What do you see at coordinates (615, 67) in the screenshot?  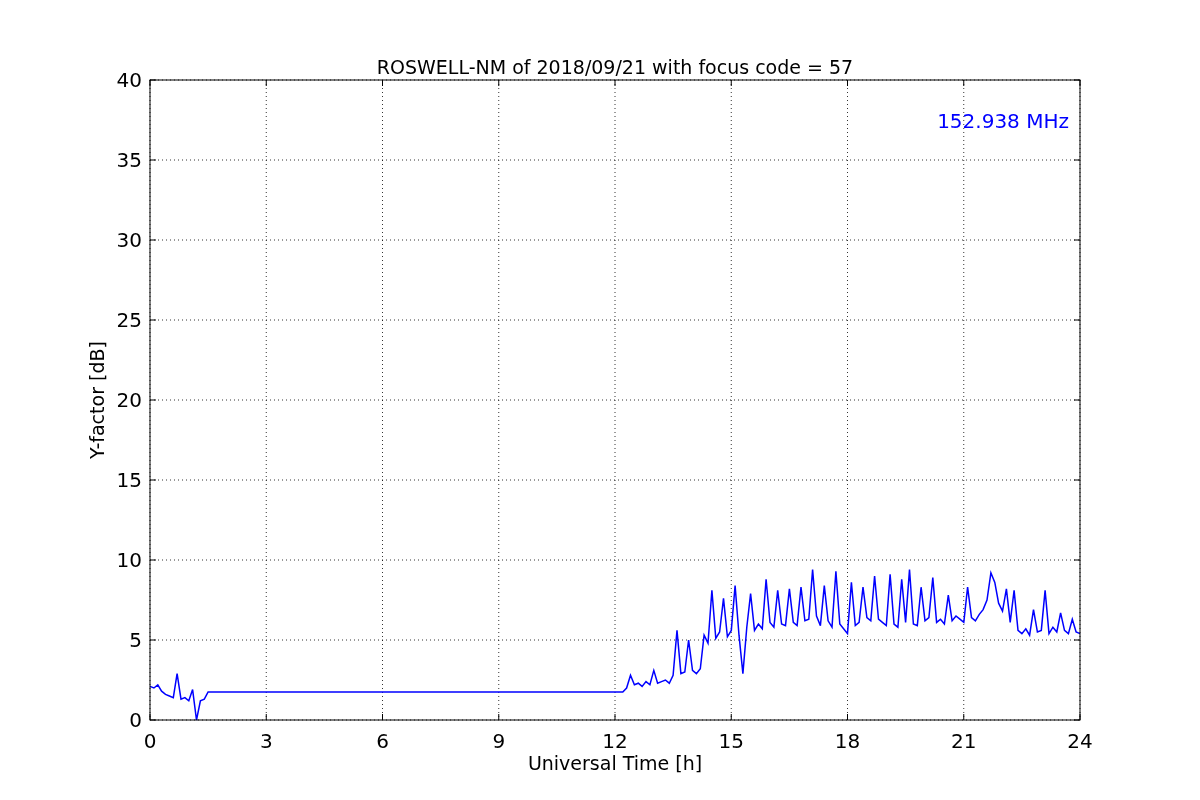 I see `chart-title: ROSWELL-NM of 2018/09/21 with focus code = 57` at bounding box center [615, 67].